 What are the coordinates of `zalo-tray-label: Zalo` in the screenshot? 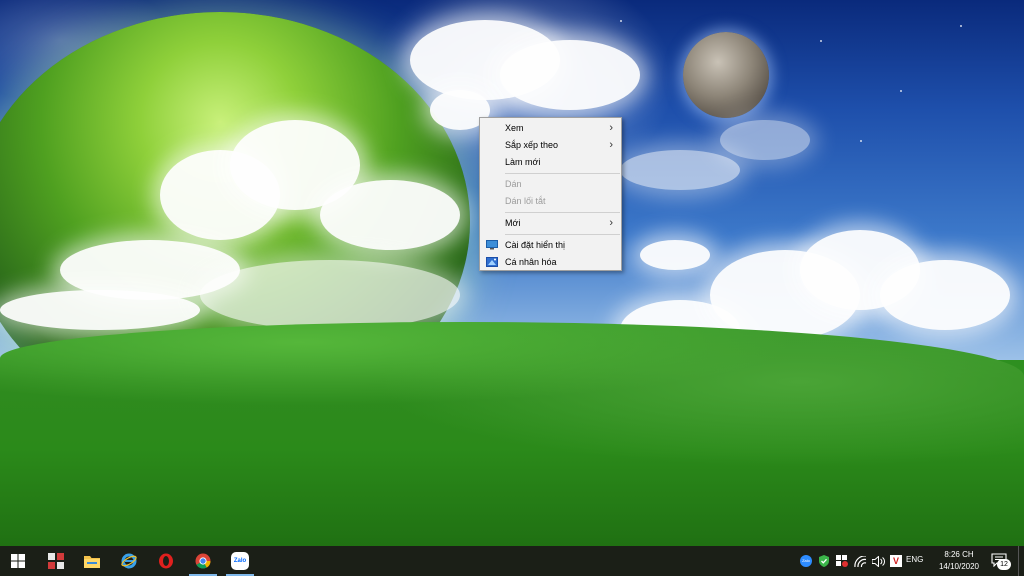 It's located at (806, 560).